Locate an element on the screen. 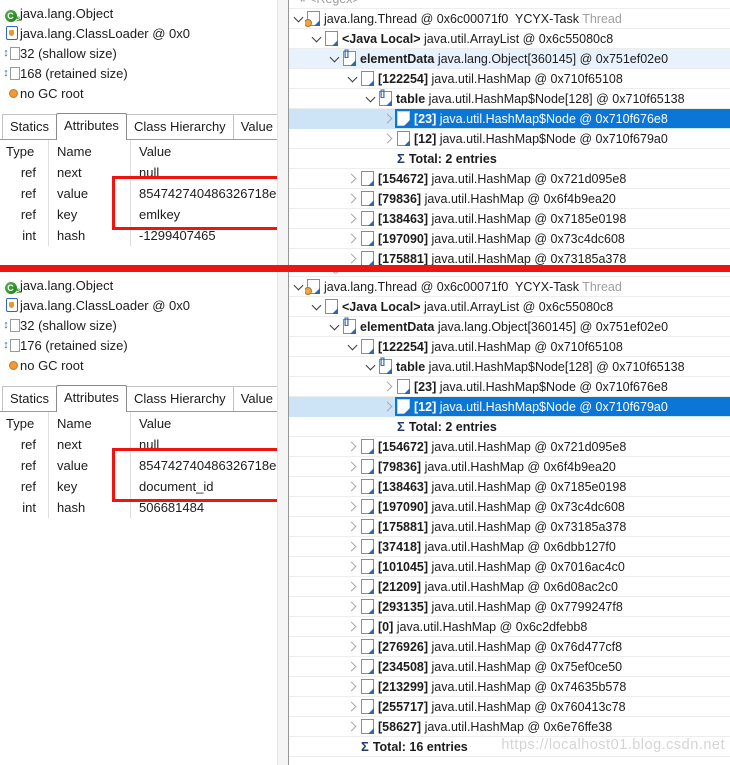 This screenshot has height=765, width=730. gc-root-icon is located at coordinates (13, 365).